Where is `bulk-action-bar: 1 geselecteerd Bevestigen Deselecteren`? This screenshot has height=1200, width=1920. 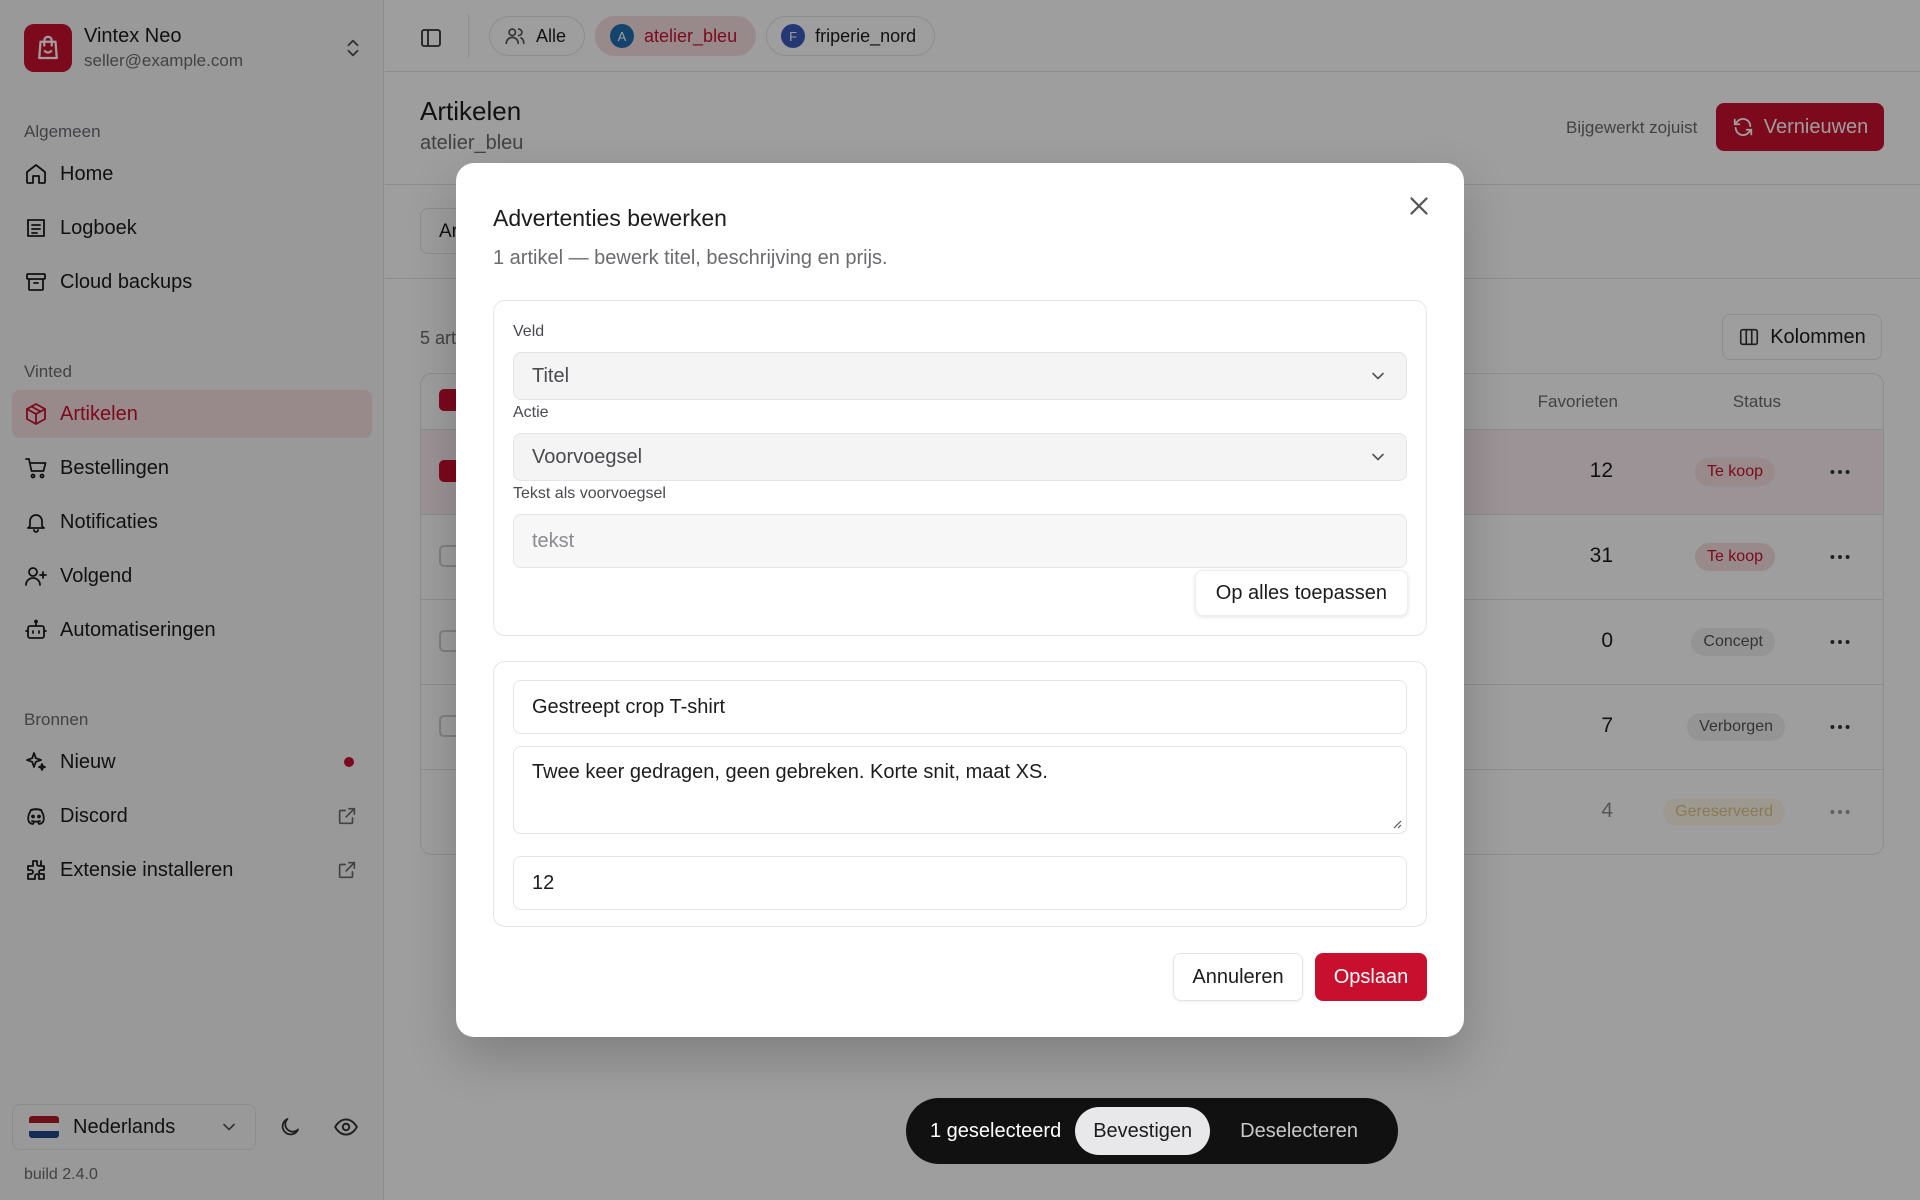
bulk-action-bar: 1 geselecteerd Bevestigen Deselecteren is located at coordinates (1152, 1131).